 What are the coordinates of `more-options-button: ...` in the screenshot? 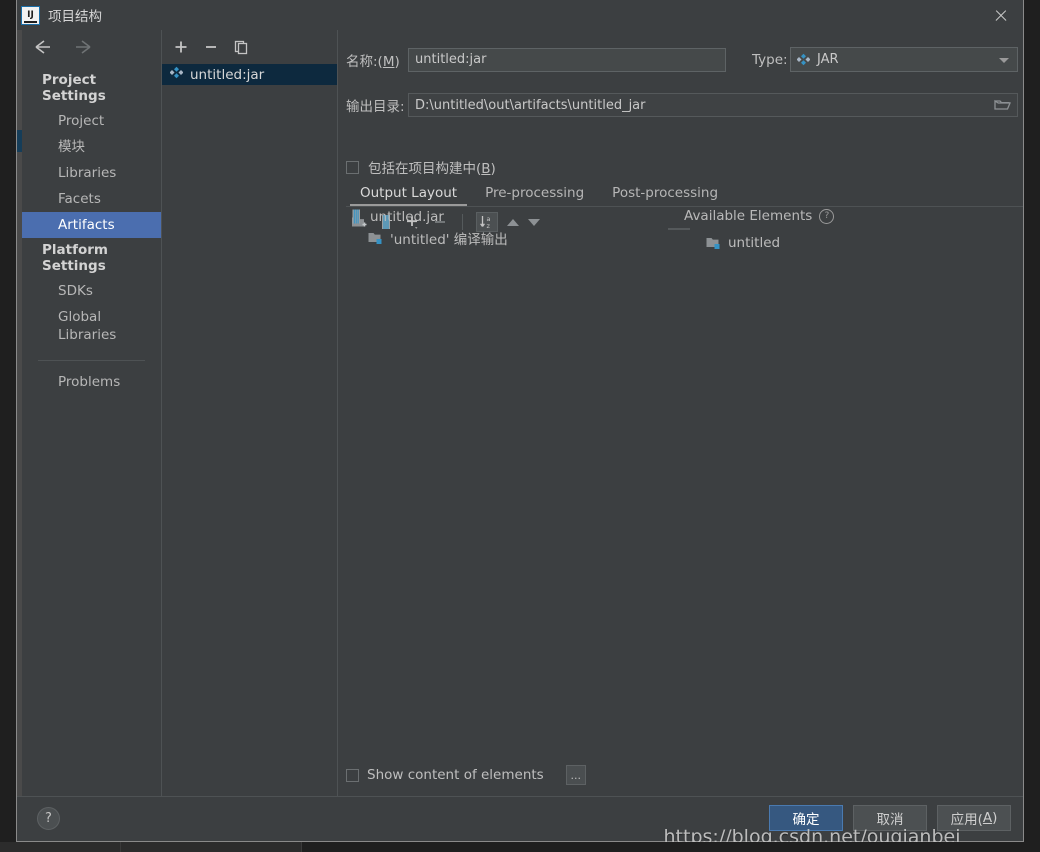 It's located at (575, 775).